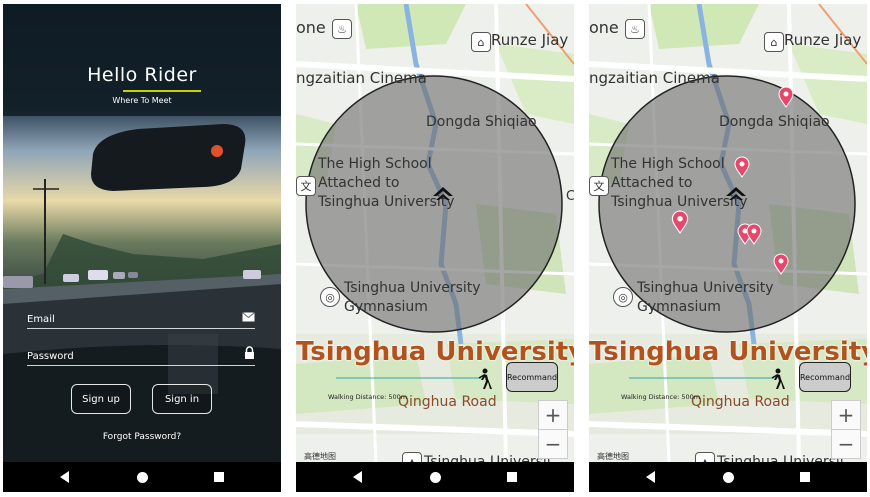 This screenshot has width=870, height=497. I want to click on map-label-edge: C, so click(570, 196).